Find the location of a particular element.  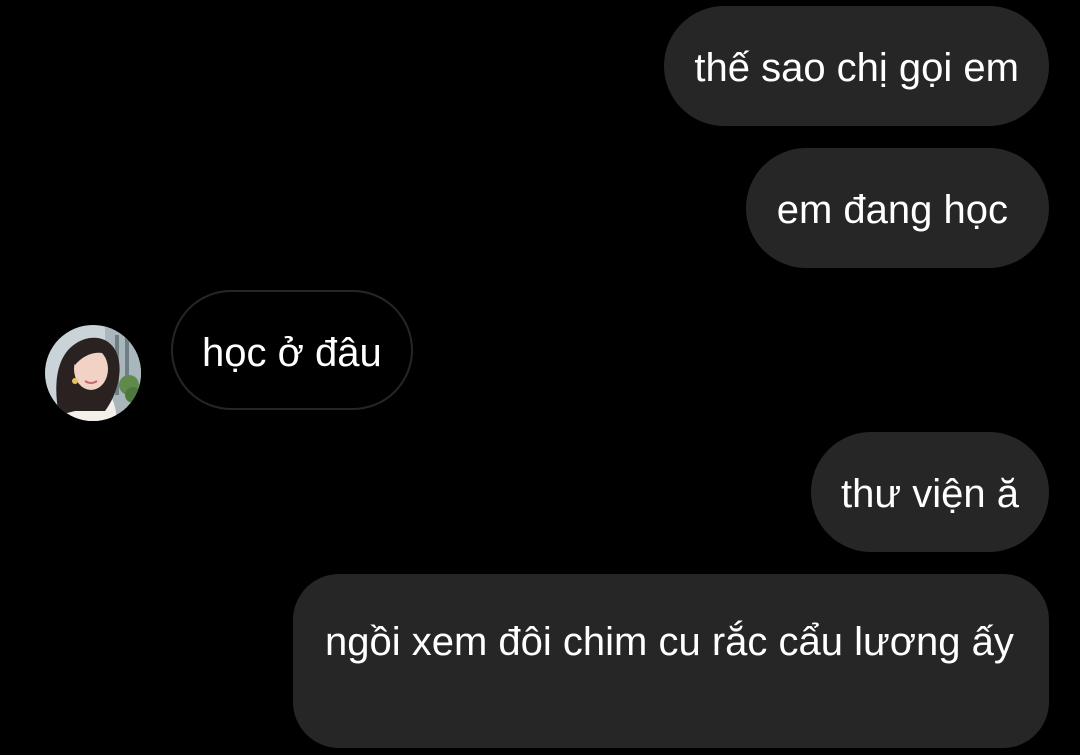

message-text: thư viện ă is located at coordinates (930, 494).